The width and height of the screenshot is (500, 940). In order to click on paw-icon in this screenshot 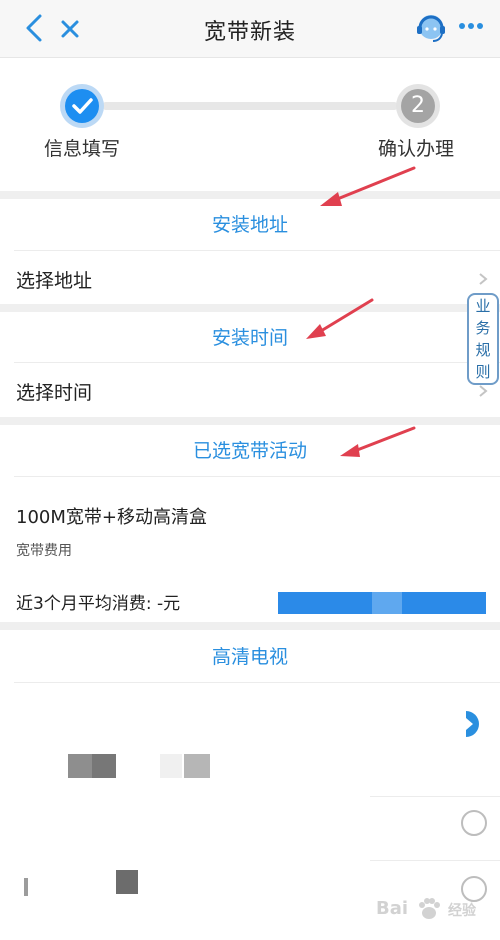, I will do `click(429, 908)`.